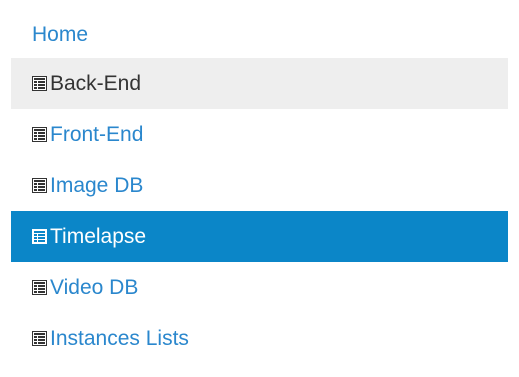 The width and height of the screenshot is (519, 377). What do you see at coordinates (97, 134) in the screenshot?
I see `nav-item-label: Front-End` at bounding box center [97, 134].